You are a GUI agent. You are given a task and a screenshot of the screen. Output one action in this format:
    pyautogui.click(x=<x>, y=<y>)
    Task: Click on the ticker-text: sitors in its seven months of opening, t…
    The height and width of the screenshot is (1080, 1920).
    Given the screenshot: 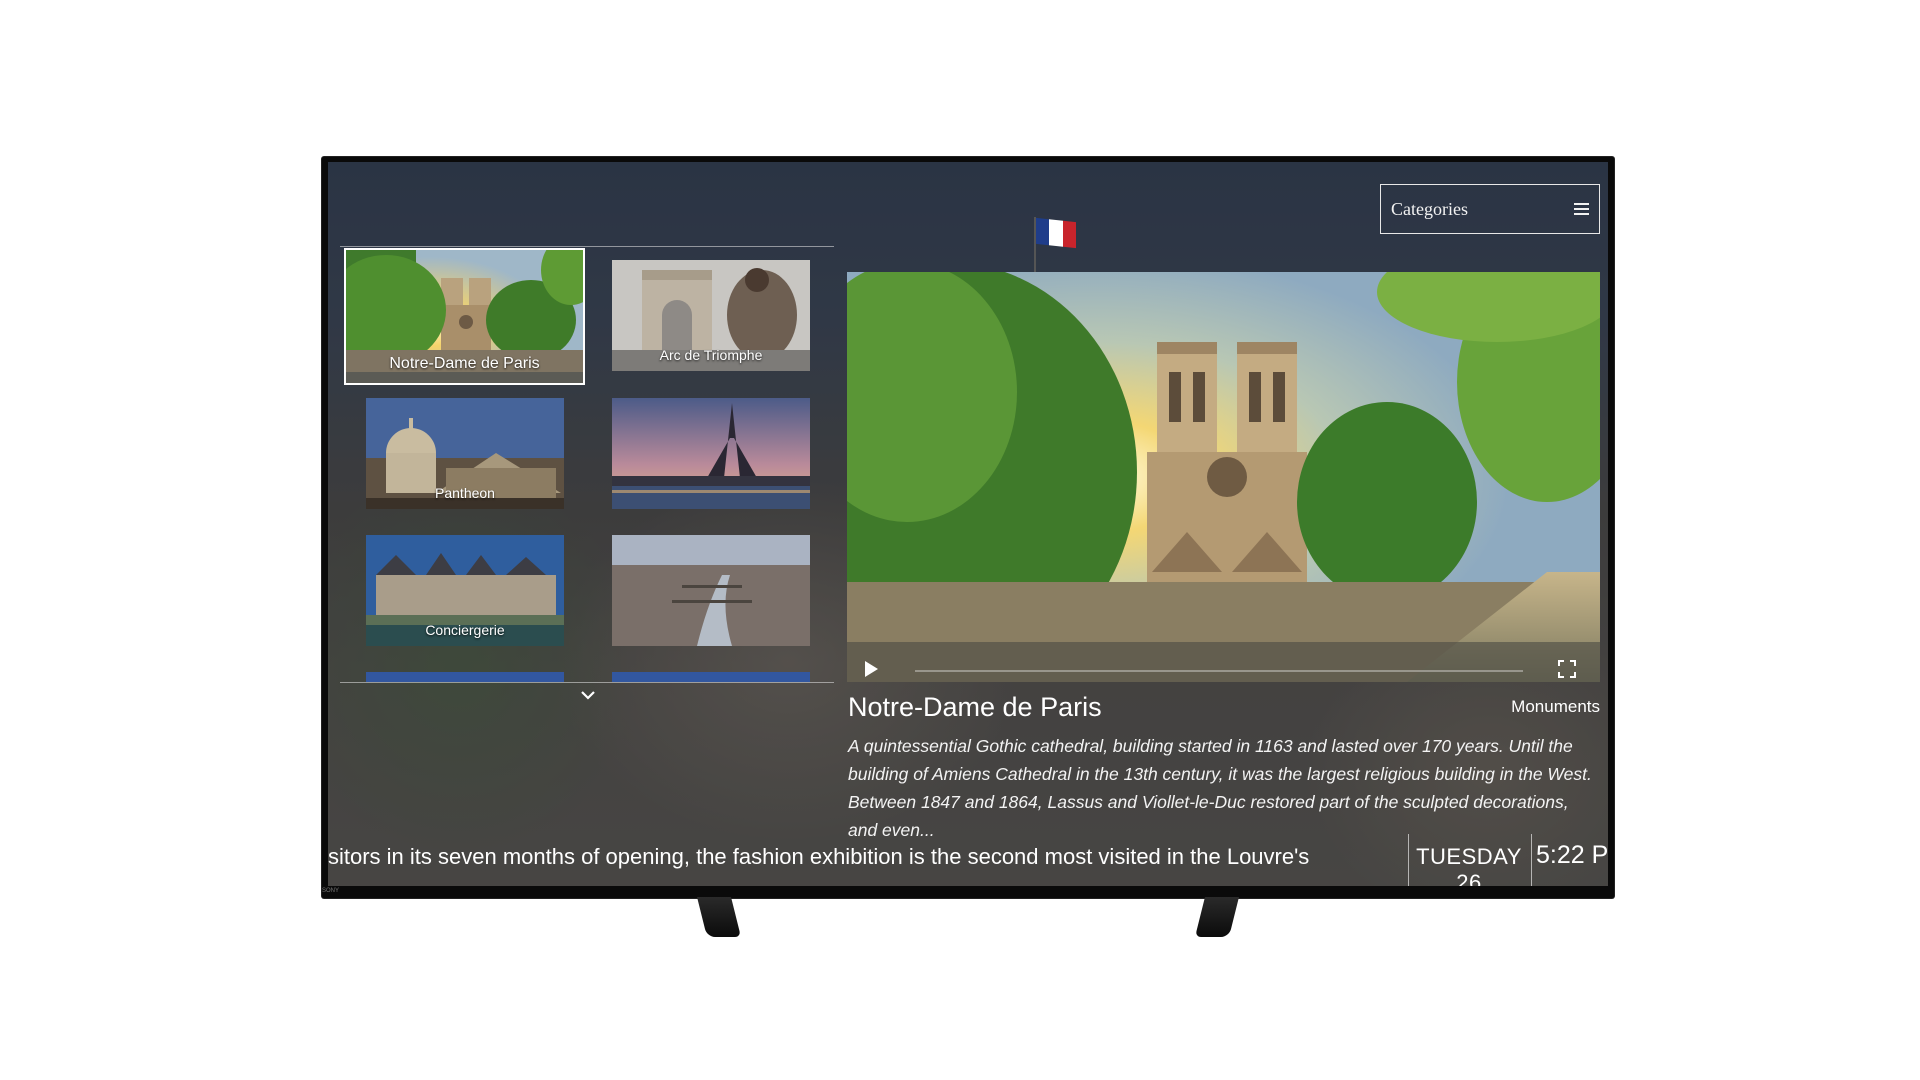 What is the action you would take?
    pyautogui.click(x=819, y=856)
    